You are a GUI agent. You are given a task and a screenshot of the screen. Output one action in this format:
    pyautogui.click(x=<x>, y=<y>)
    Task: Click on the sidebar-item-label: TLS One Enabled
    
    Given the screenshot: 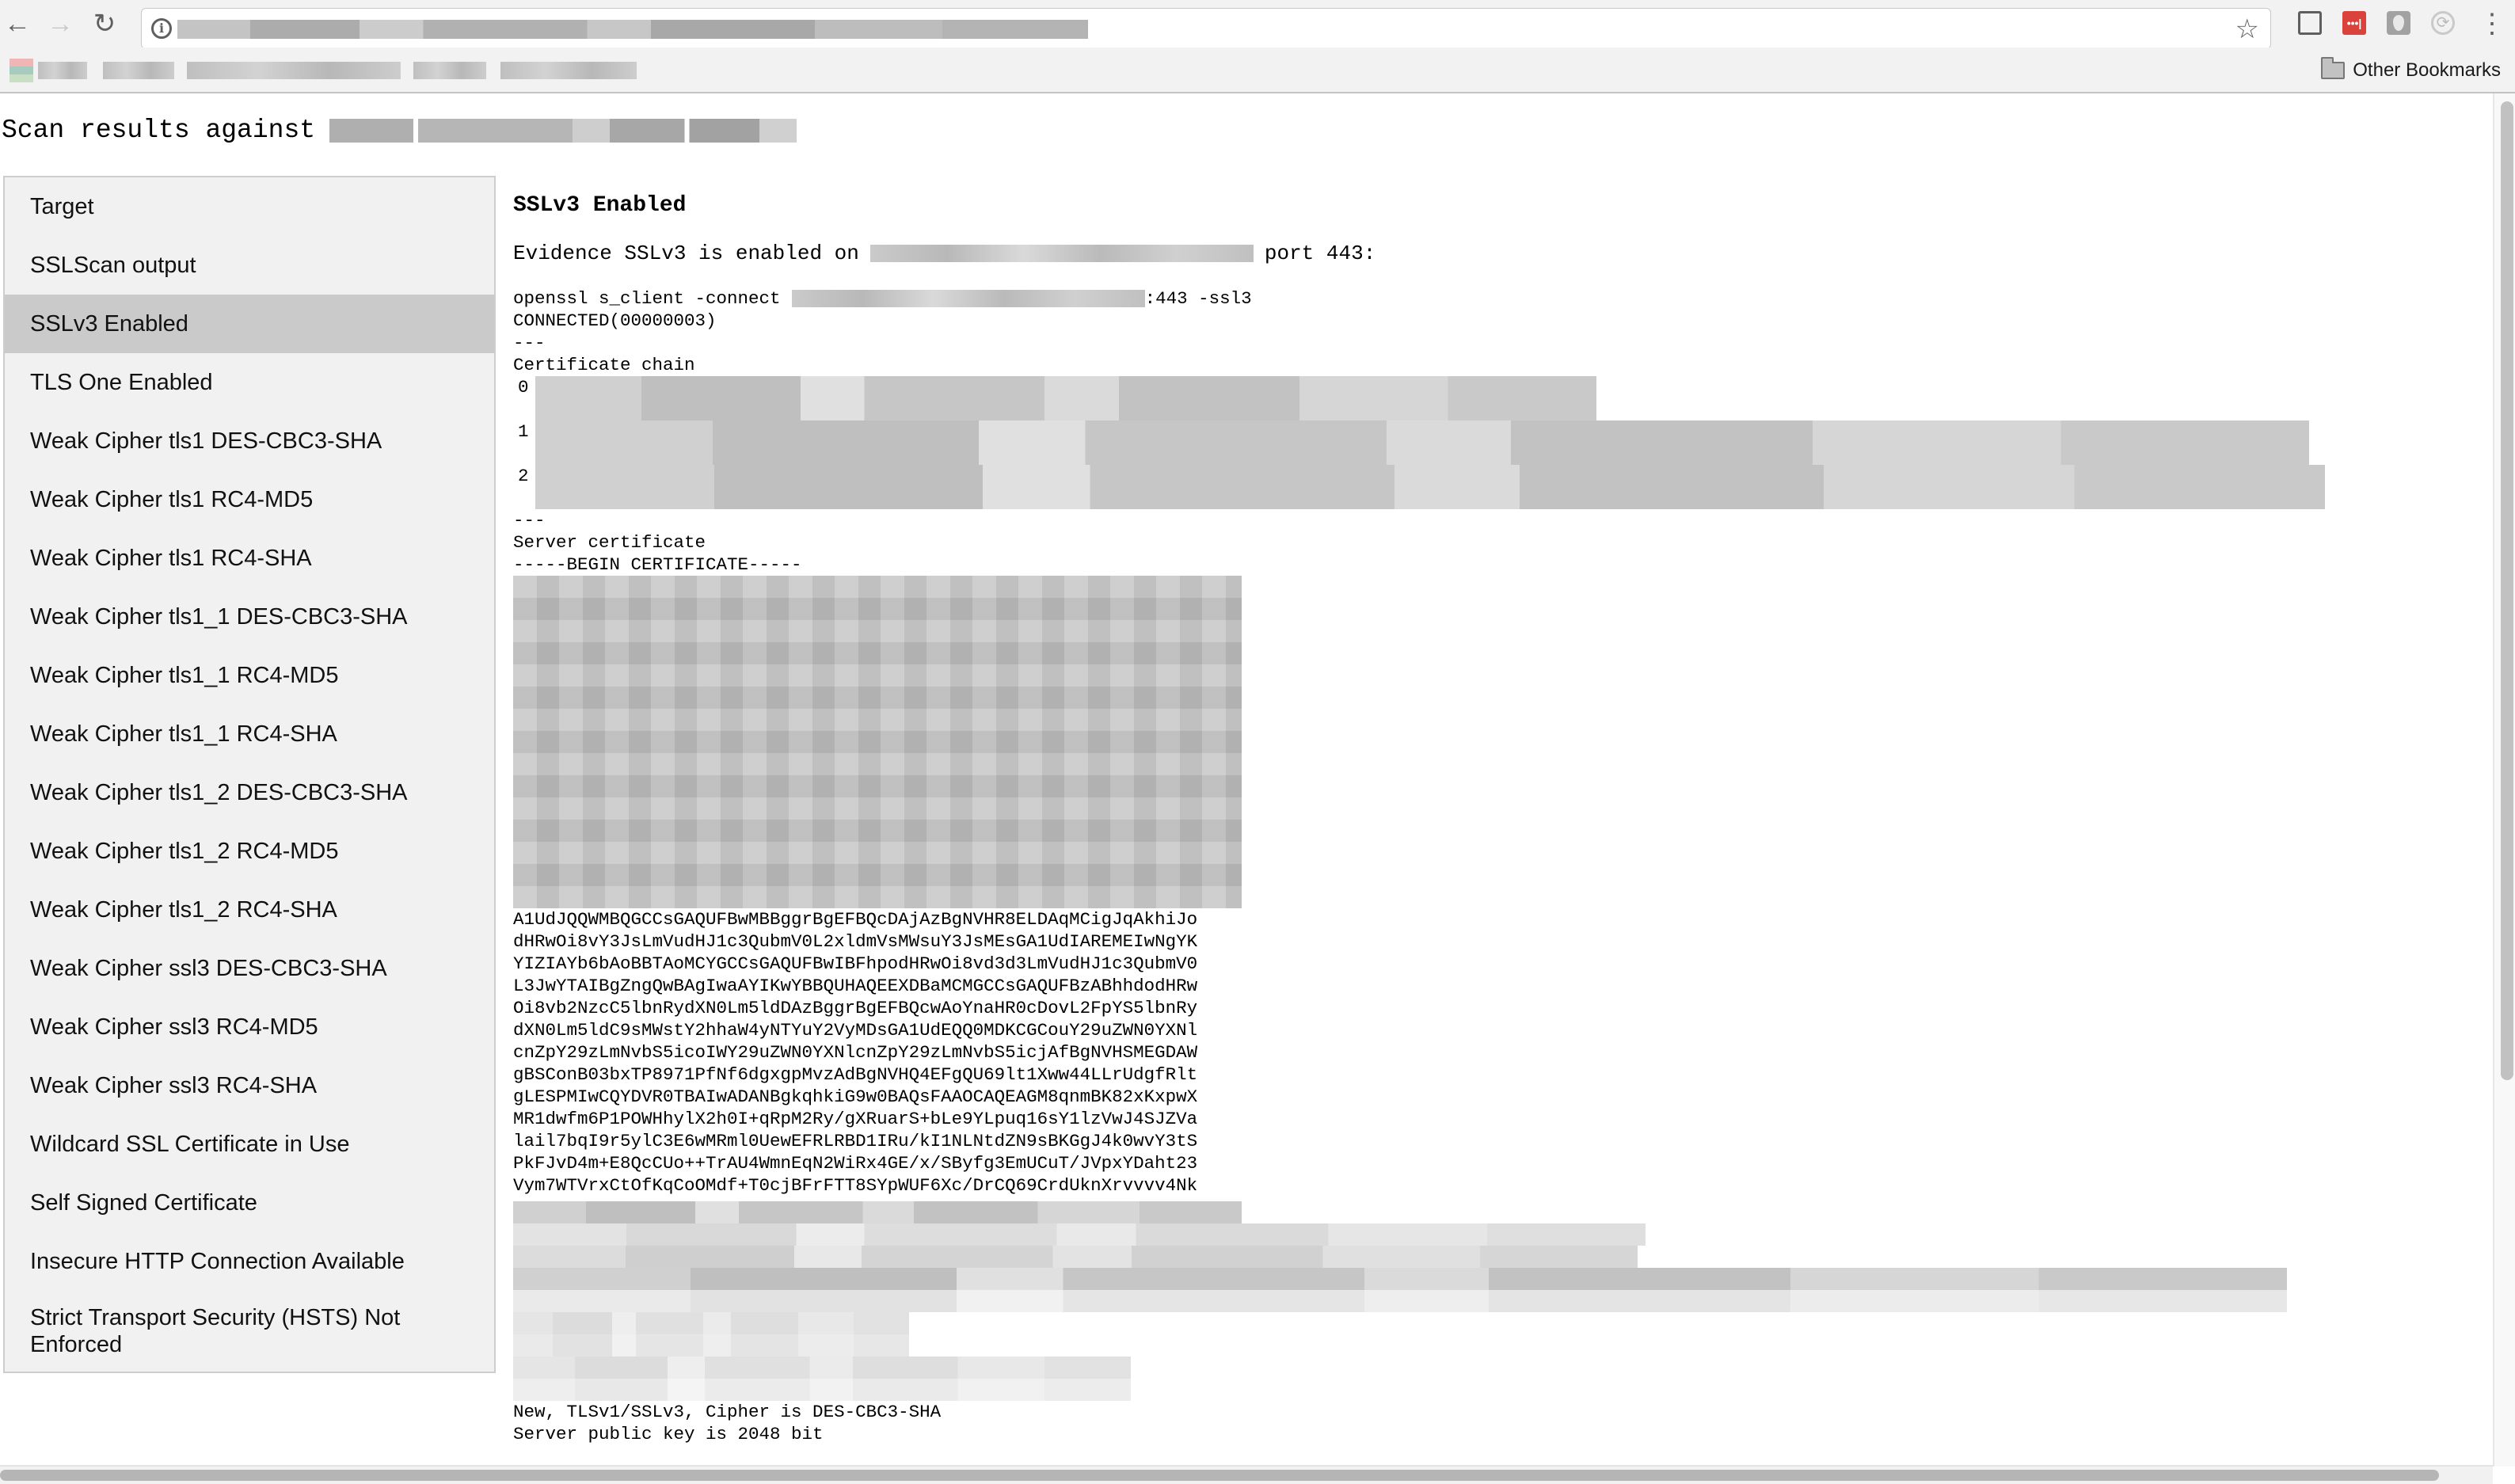 What is the action you would take?
    pyautogui.click(x=121, y=382)
    